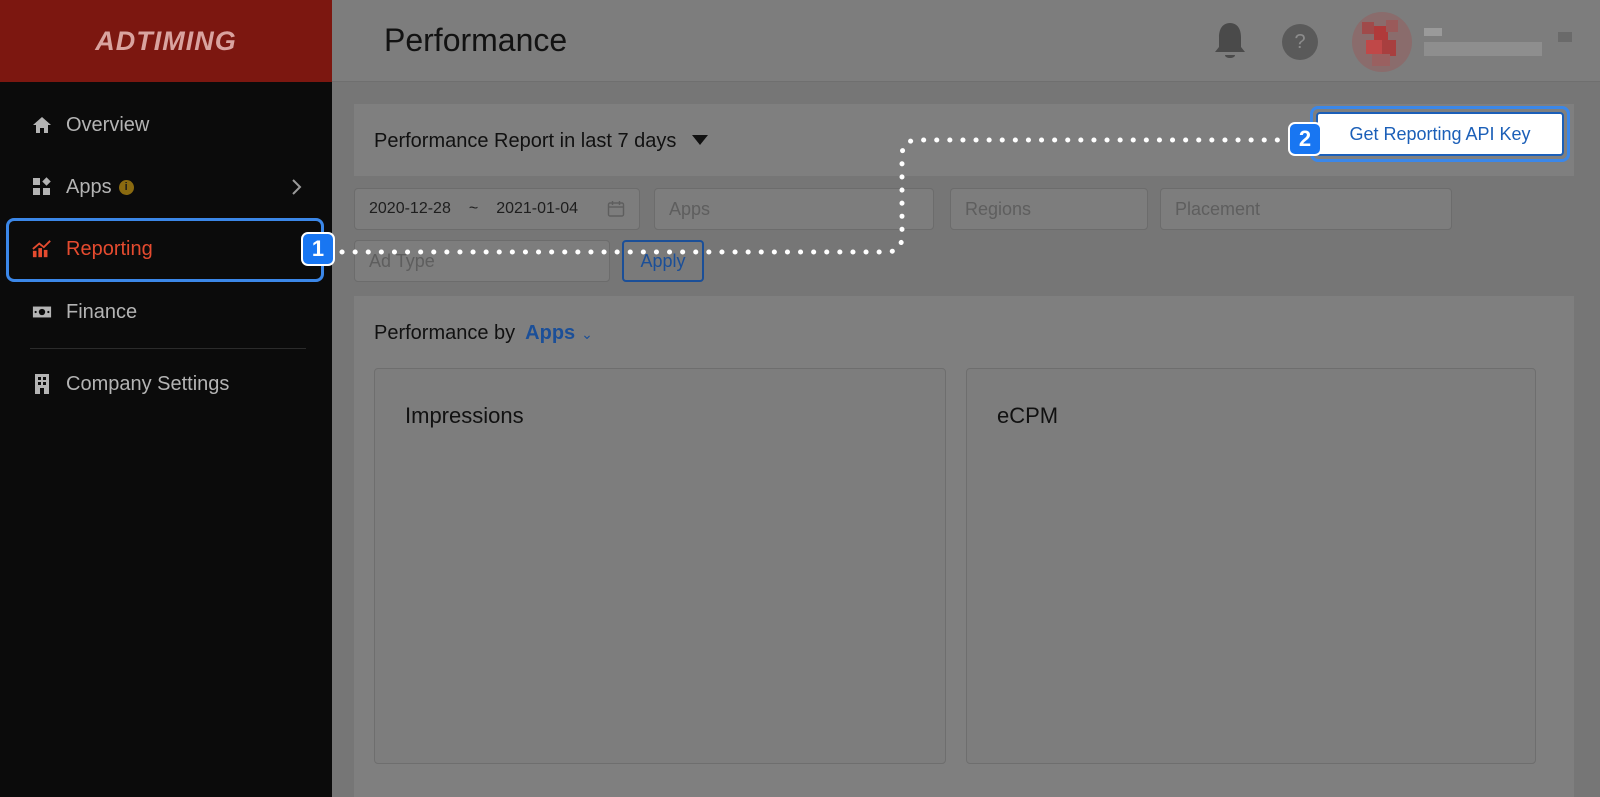 The width and height of the screenshot is (1600, 797). Describe the element at coordinates (1300, 42) in the screenshot. I see `help-icon: ?` at that location.